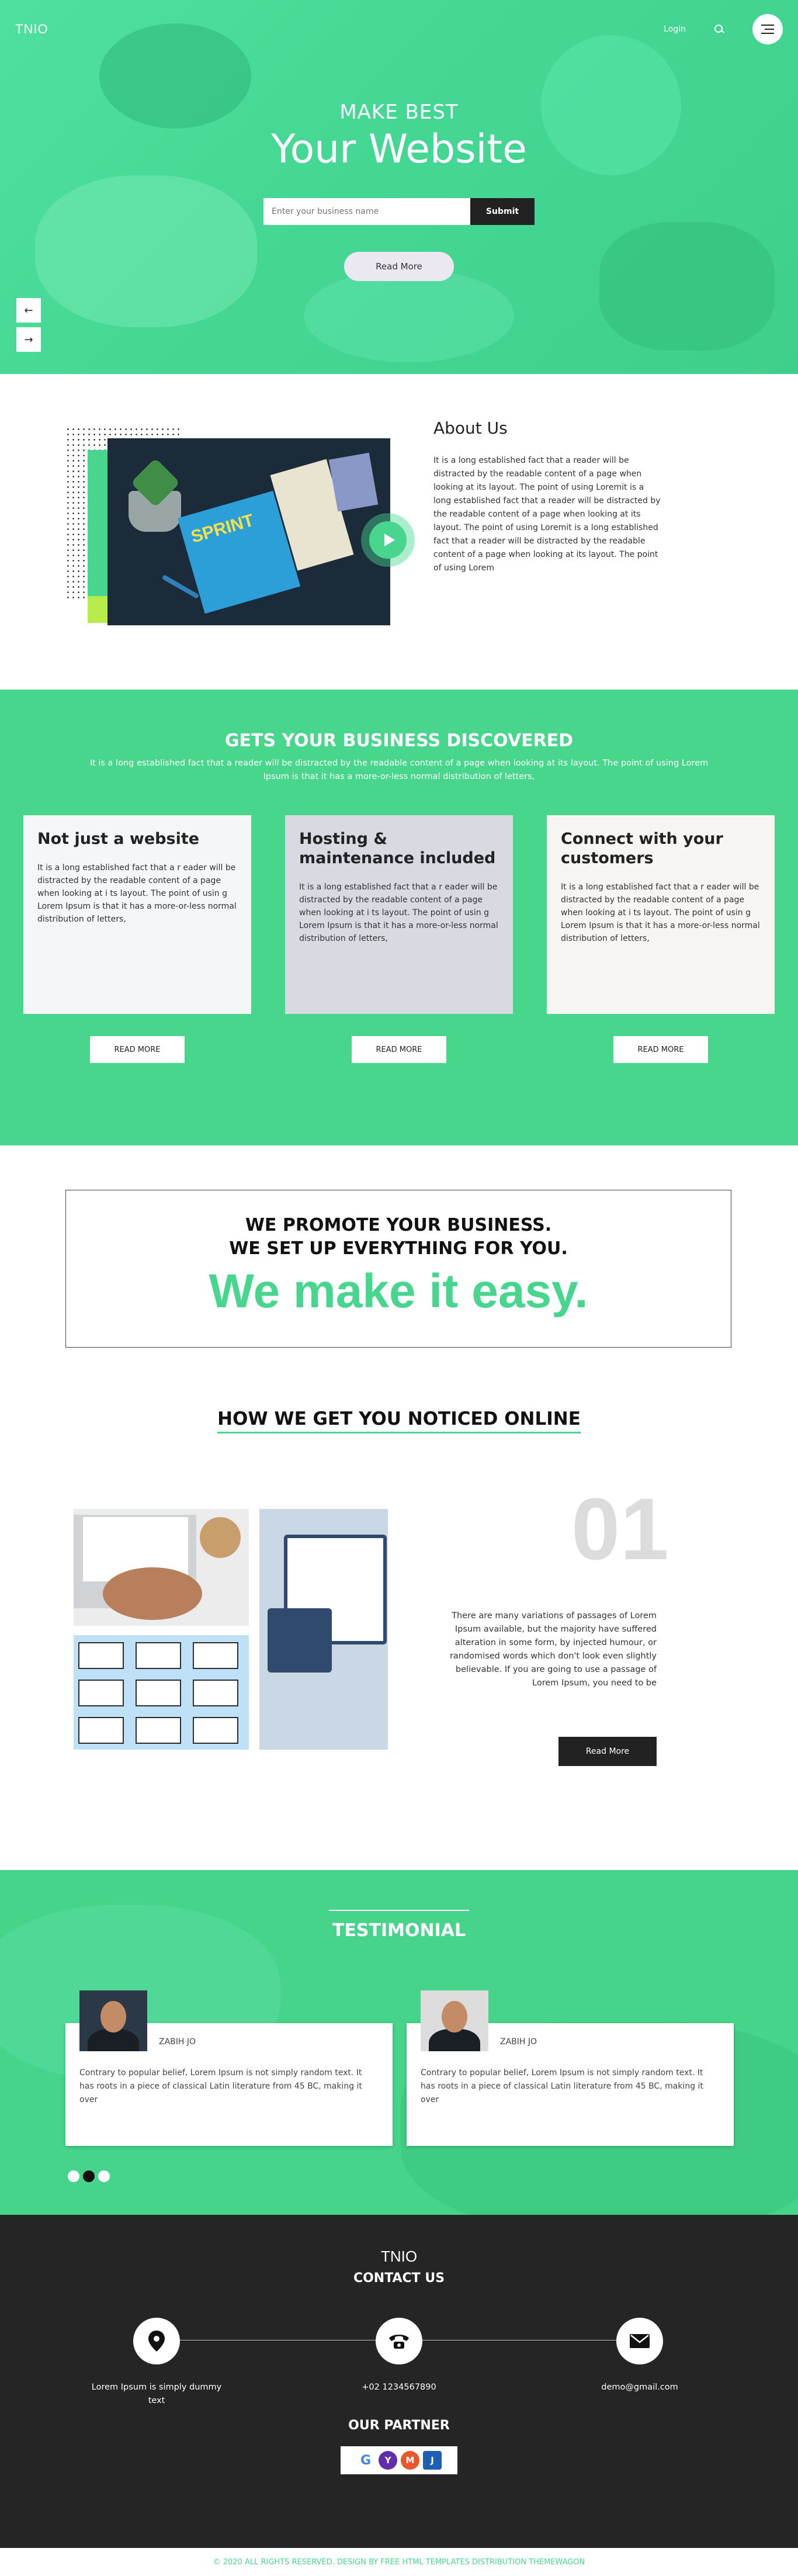 Image resolution: width=798 pixels, height=2576 pixels. I want to click on pagination-dot-active, so click(89, 2176).